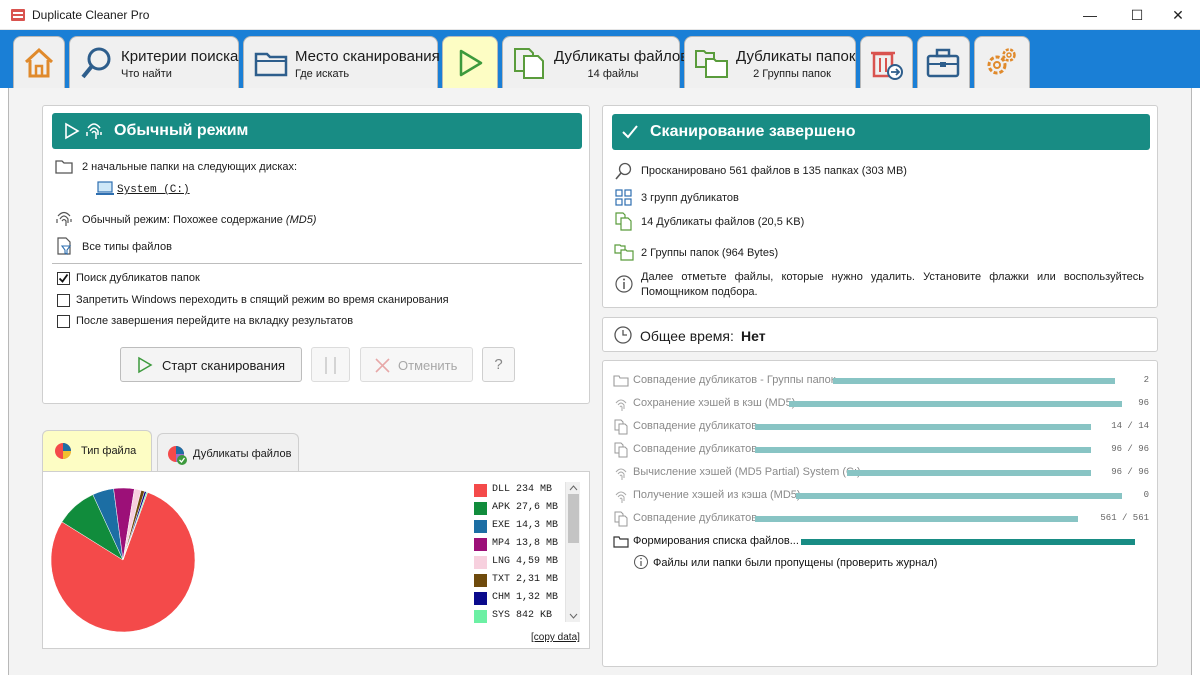  Describe the element at coordinates (330, 364) in the screenshot. I see `pause-button` at that location.